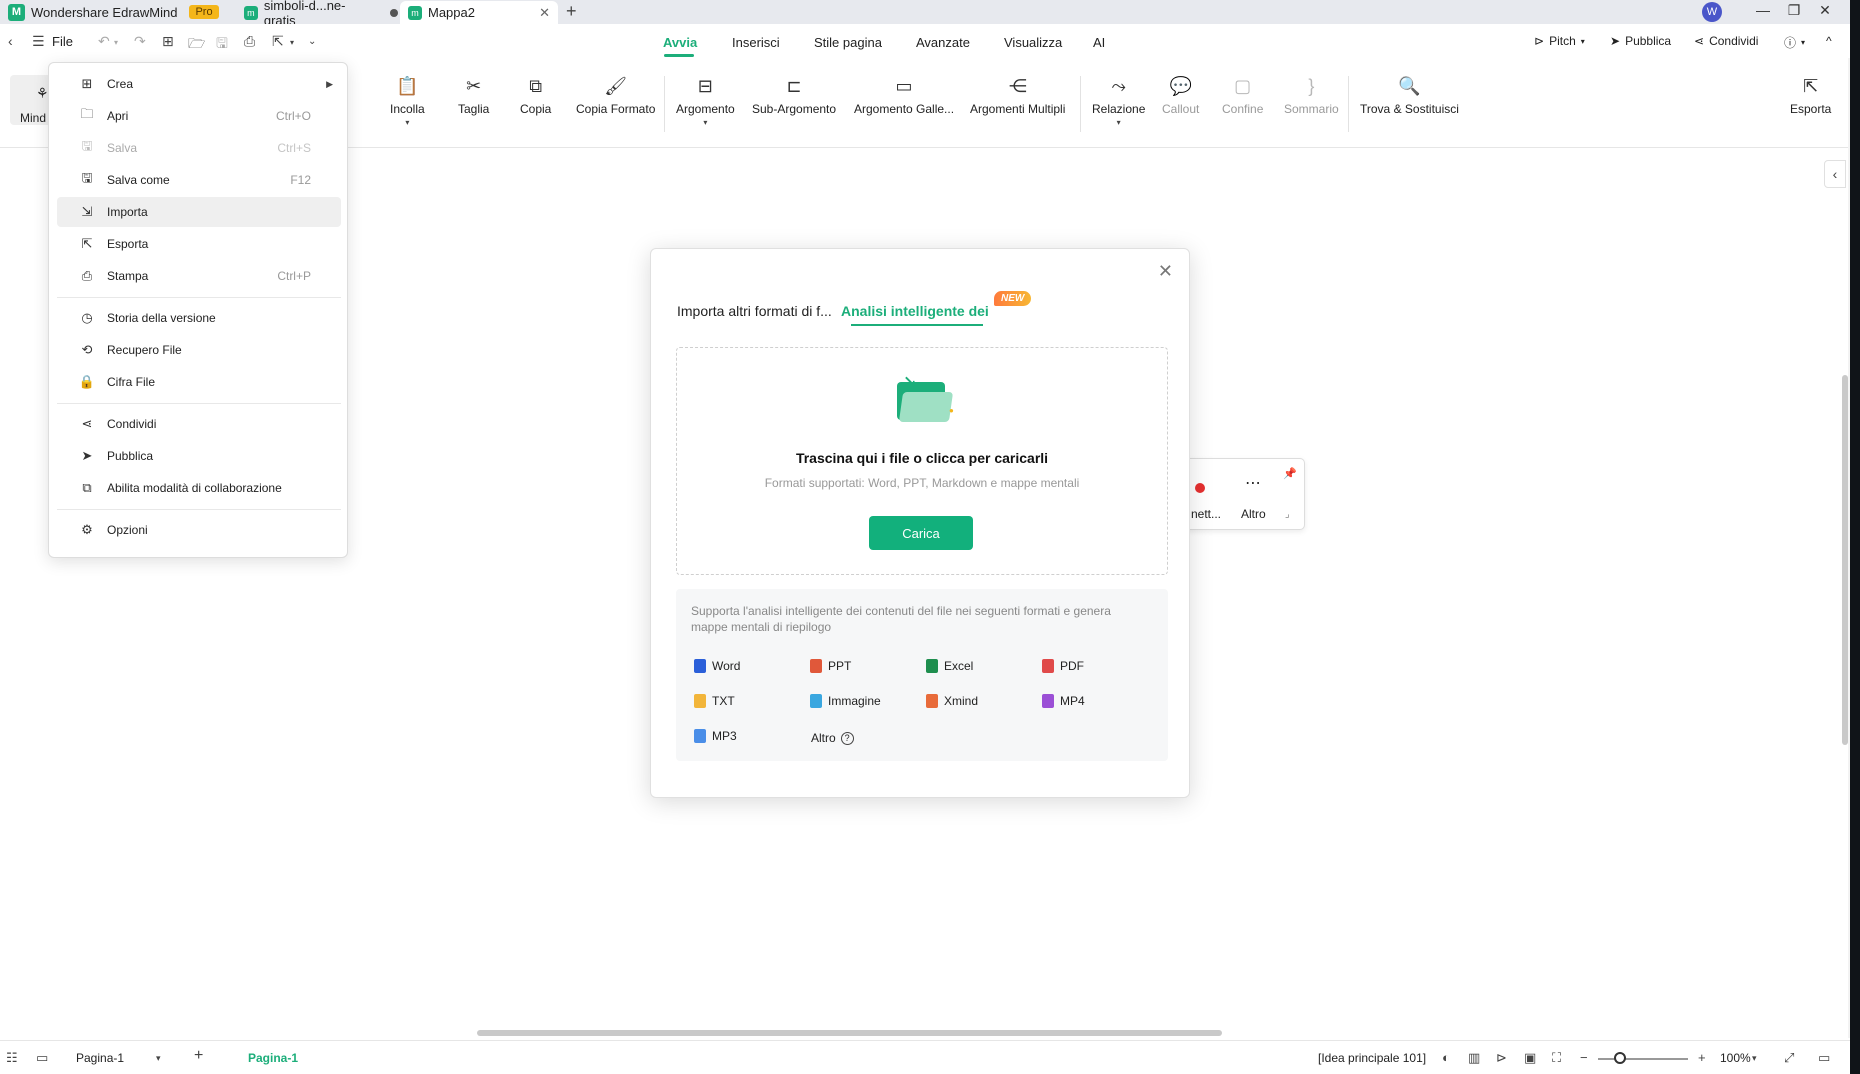 This screenshot has width=1860, height=1074. What do you see at coordinates (1702, 1057) in the screenshot?
I see `zoom-in-icon: +` at bounding box center [1702, 1057].